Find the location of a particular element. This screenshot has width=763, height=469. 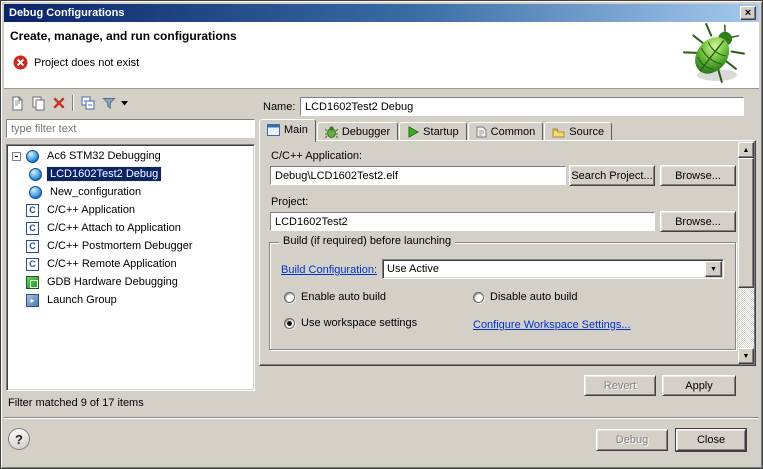

filter-status-text: Filter matched 9 of 17 items is located at coordinates (76, 403).